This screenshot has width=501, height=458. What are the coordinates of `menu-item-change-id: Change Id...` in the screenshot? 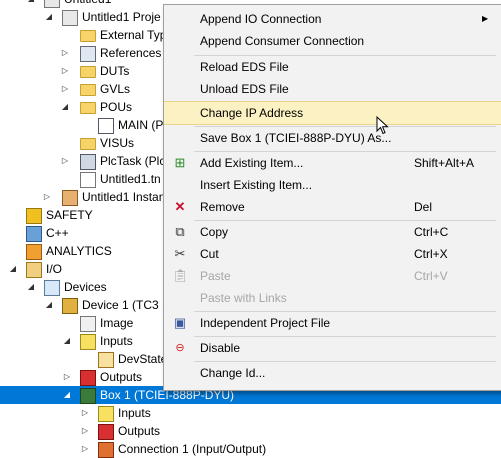 It's located at (332, 373).